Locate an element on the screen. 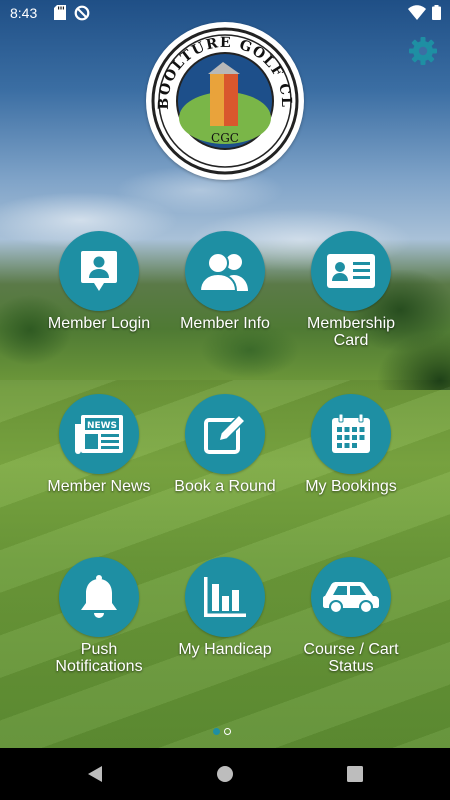 The image size is (450, 800). sd-card-icon is located at coordinates (60, 12).